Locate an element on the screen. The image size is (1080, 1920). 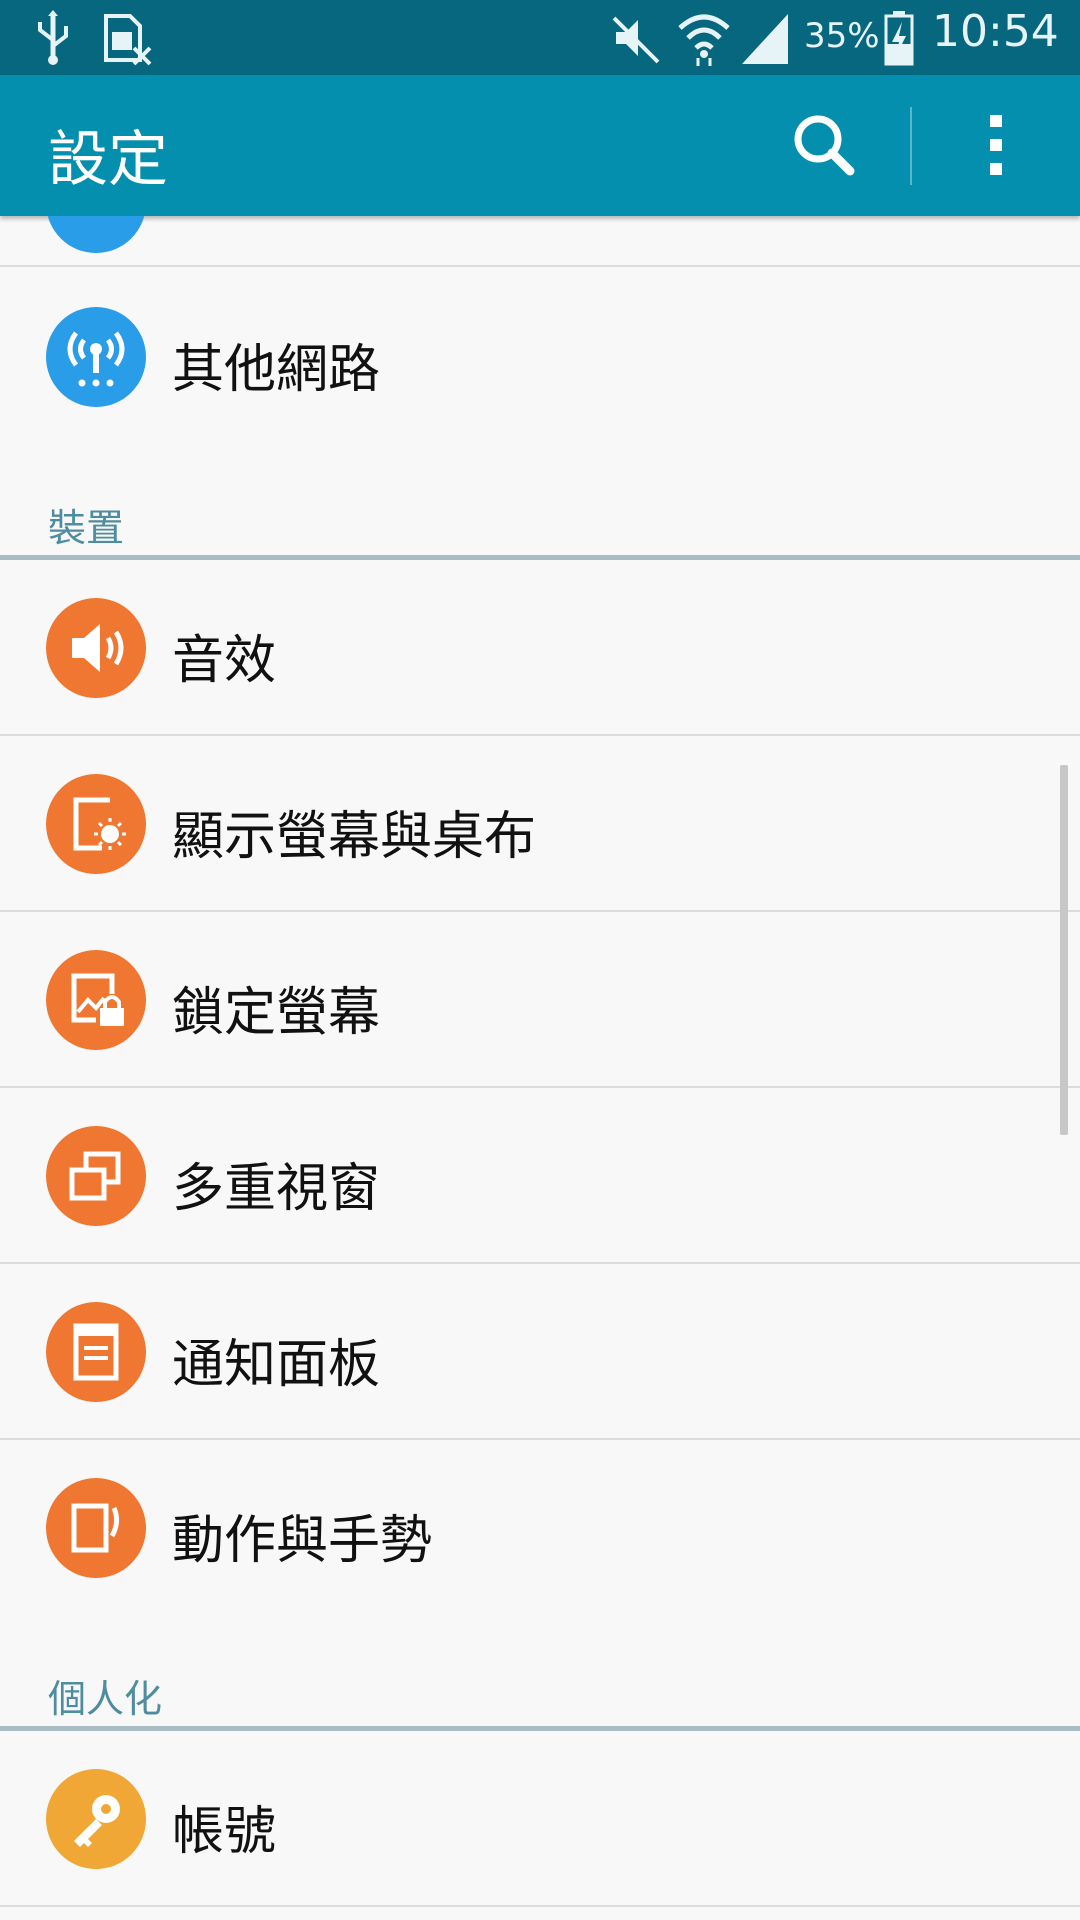
settings-item-label: 音效 is located at coordinates (224, 661).